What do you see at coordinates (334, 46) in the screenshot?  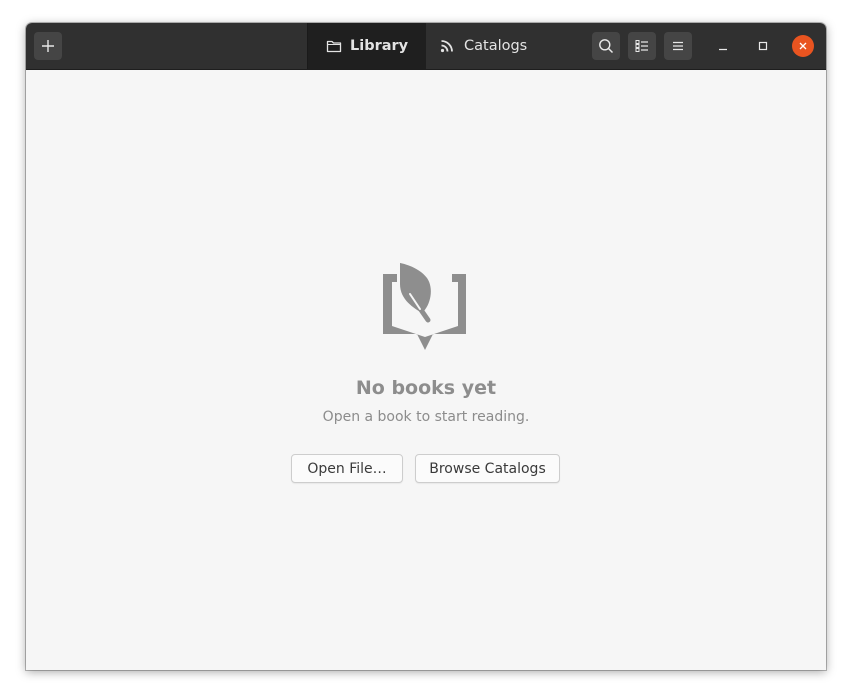 I see `folder-icon` at bounding box center [334, 46].